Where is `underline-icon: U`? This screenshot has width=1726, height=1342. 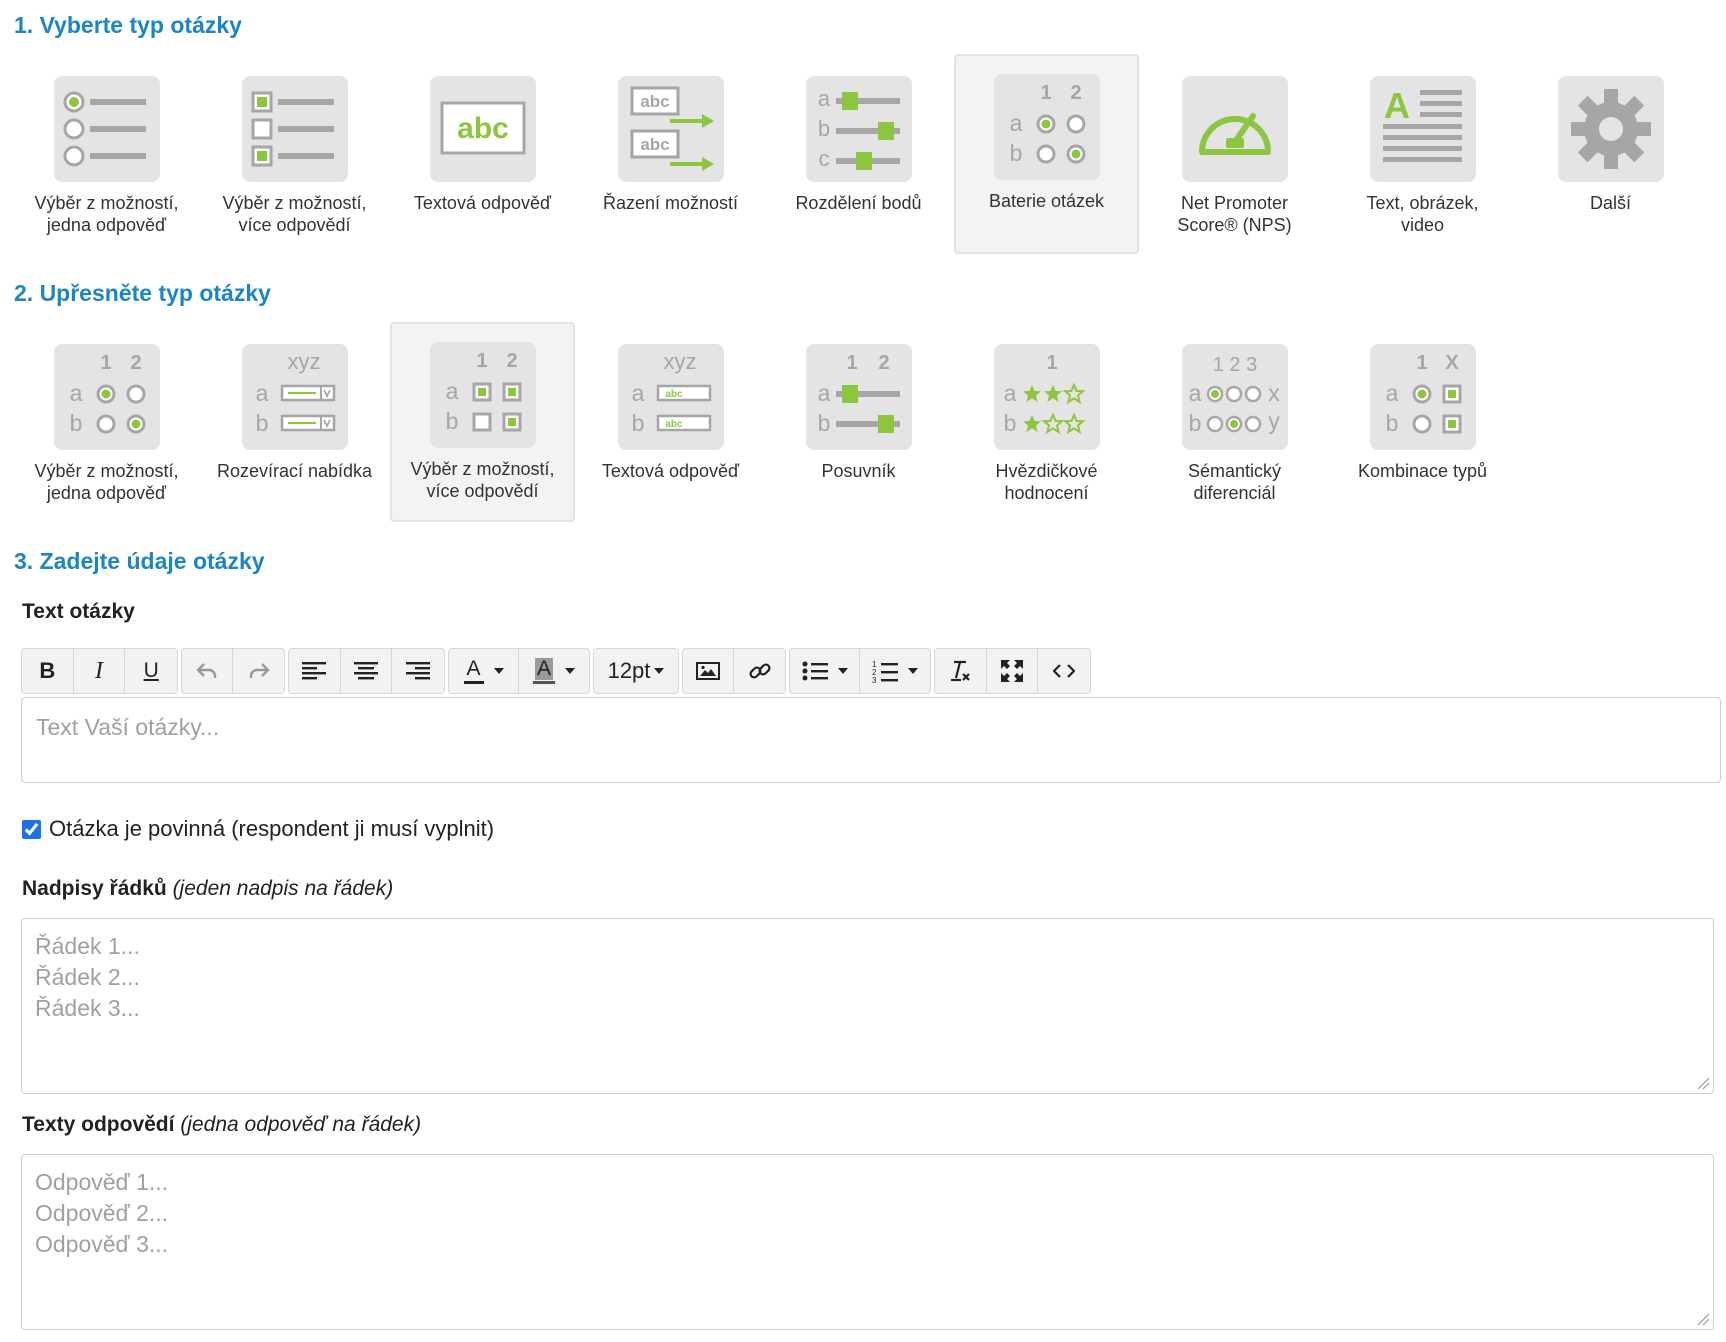 underline-icon: U is located at coordinates (151, 671).